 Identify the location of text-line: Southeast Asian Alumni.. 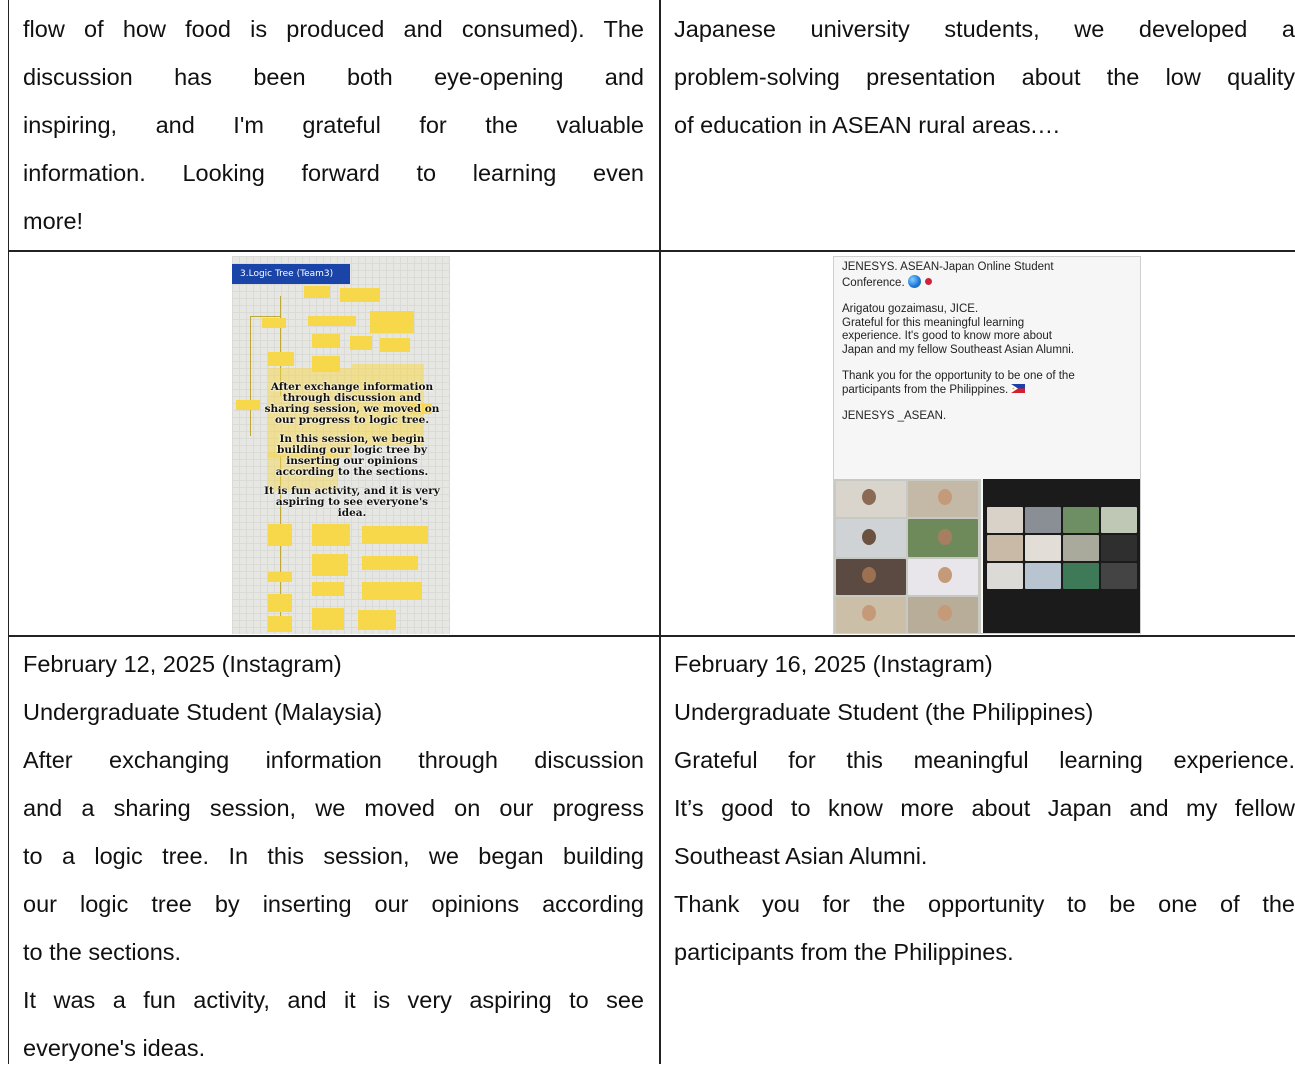
(801, 856).